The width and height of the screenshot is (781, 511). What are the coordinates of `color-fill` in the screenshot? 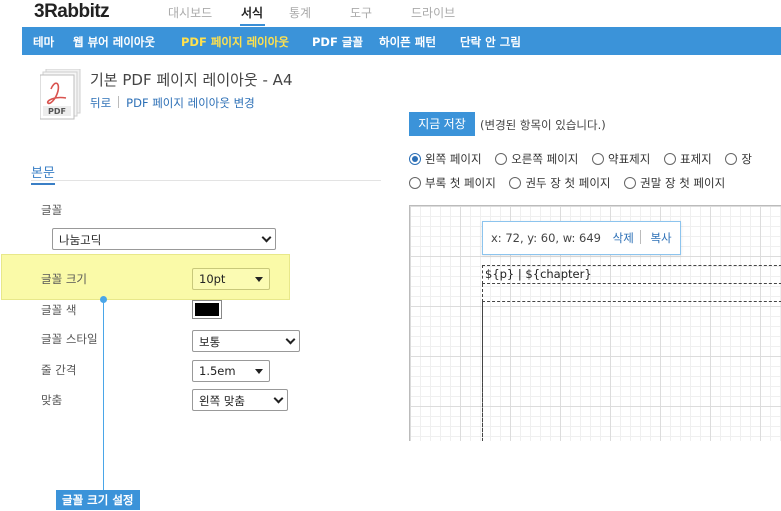 It's located at (207, 309).